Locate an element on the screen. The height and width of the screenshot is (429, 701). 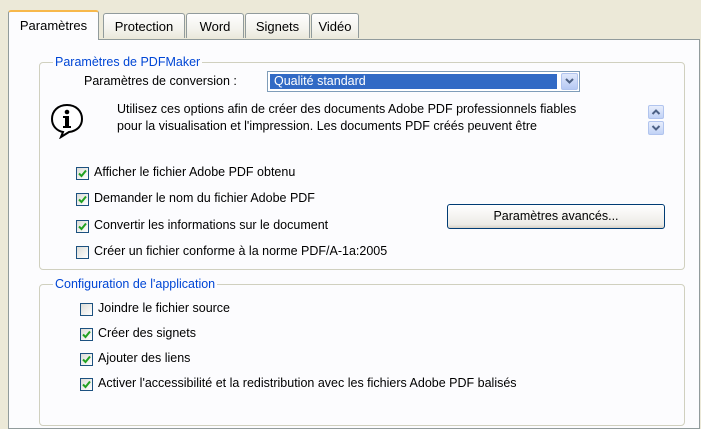
checkbox-create-bookmarks-label: Créer des signets is located at coordinates (147, 333).